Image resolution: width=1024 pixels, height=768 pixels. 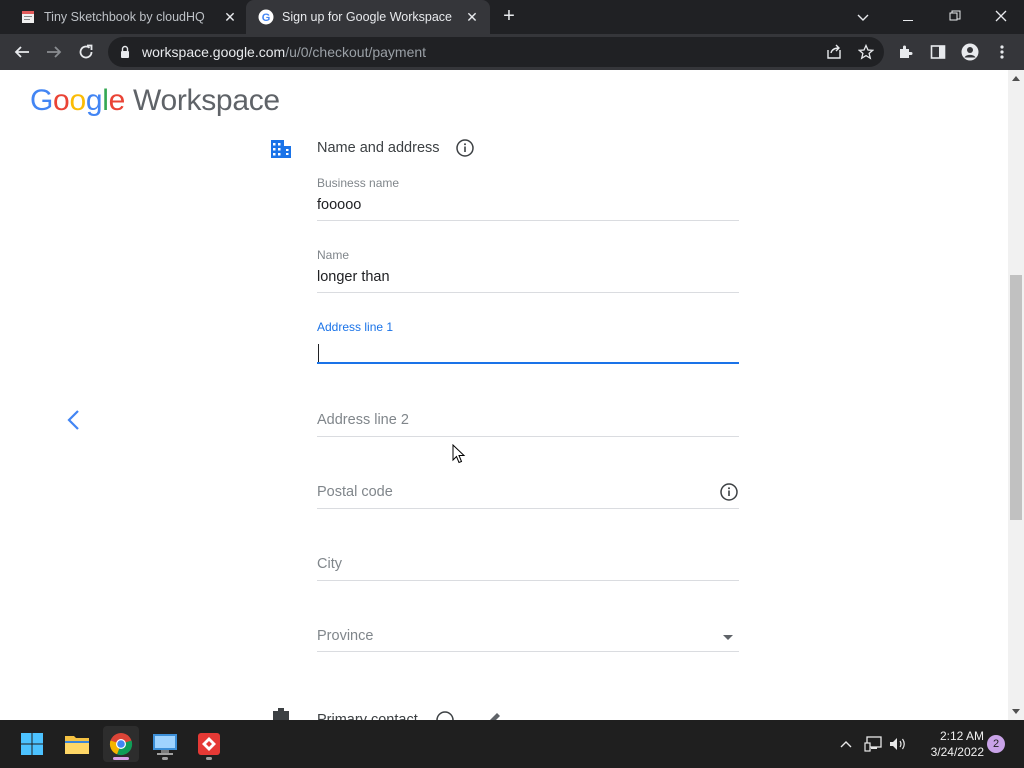 What do you see at coordinates (125, 52) in the screenshot?
I see `lock-icon` at bounding box center [125, 52].